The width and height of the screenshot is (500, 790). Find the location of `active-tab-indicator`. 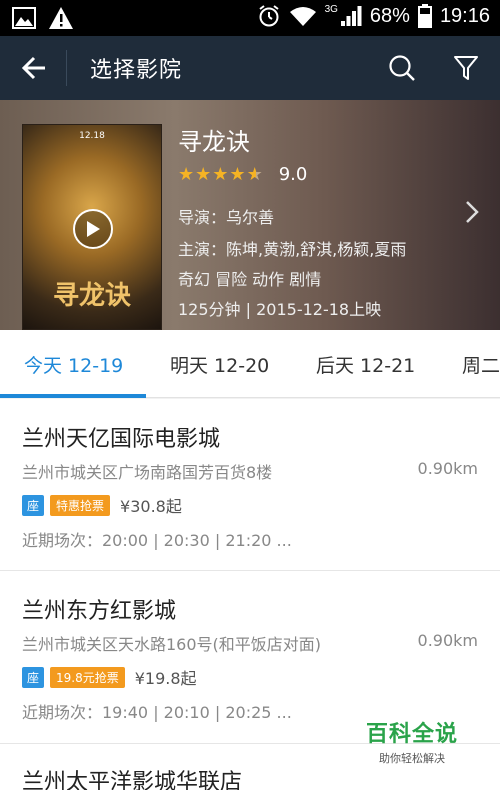

active-tab-indicator is located at coordinates (73, 396).